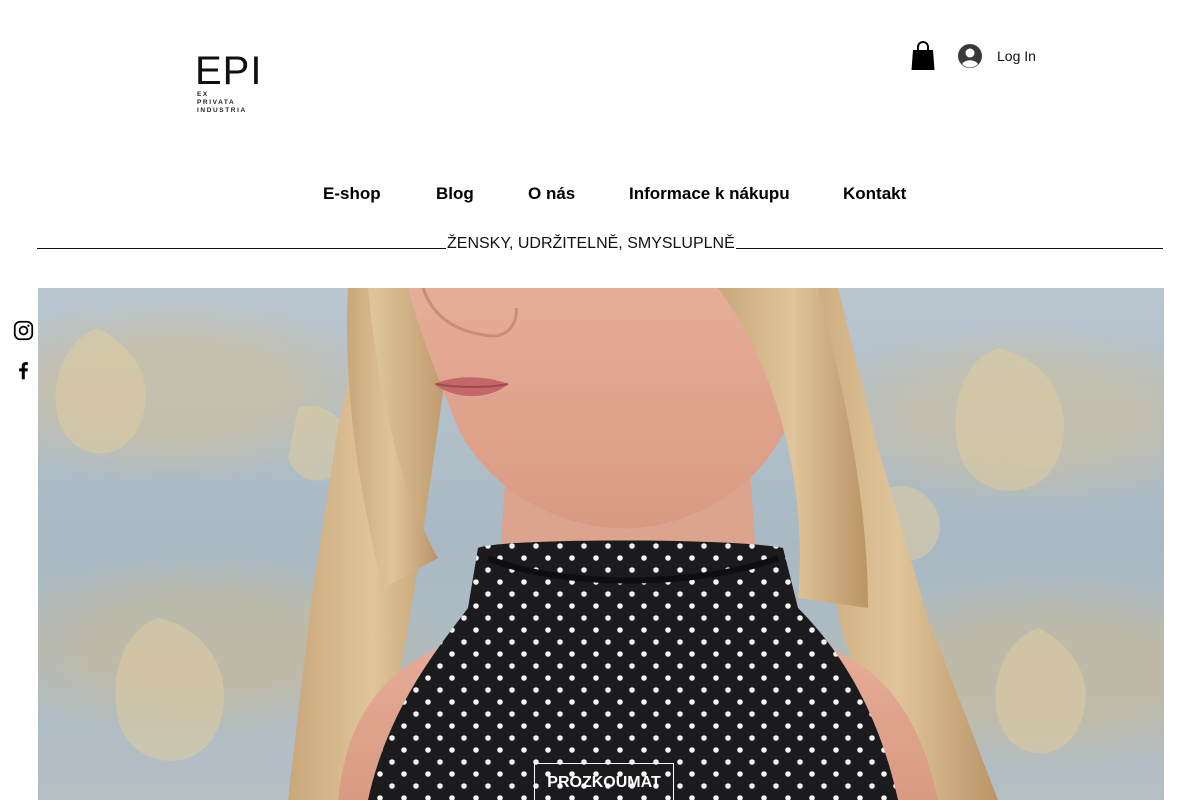 The width and height of the screenshot is (1200, 800). I want to click on logo-mark: EPI, so click(229, 71).